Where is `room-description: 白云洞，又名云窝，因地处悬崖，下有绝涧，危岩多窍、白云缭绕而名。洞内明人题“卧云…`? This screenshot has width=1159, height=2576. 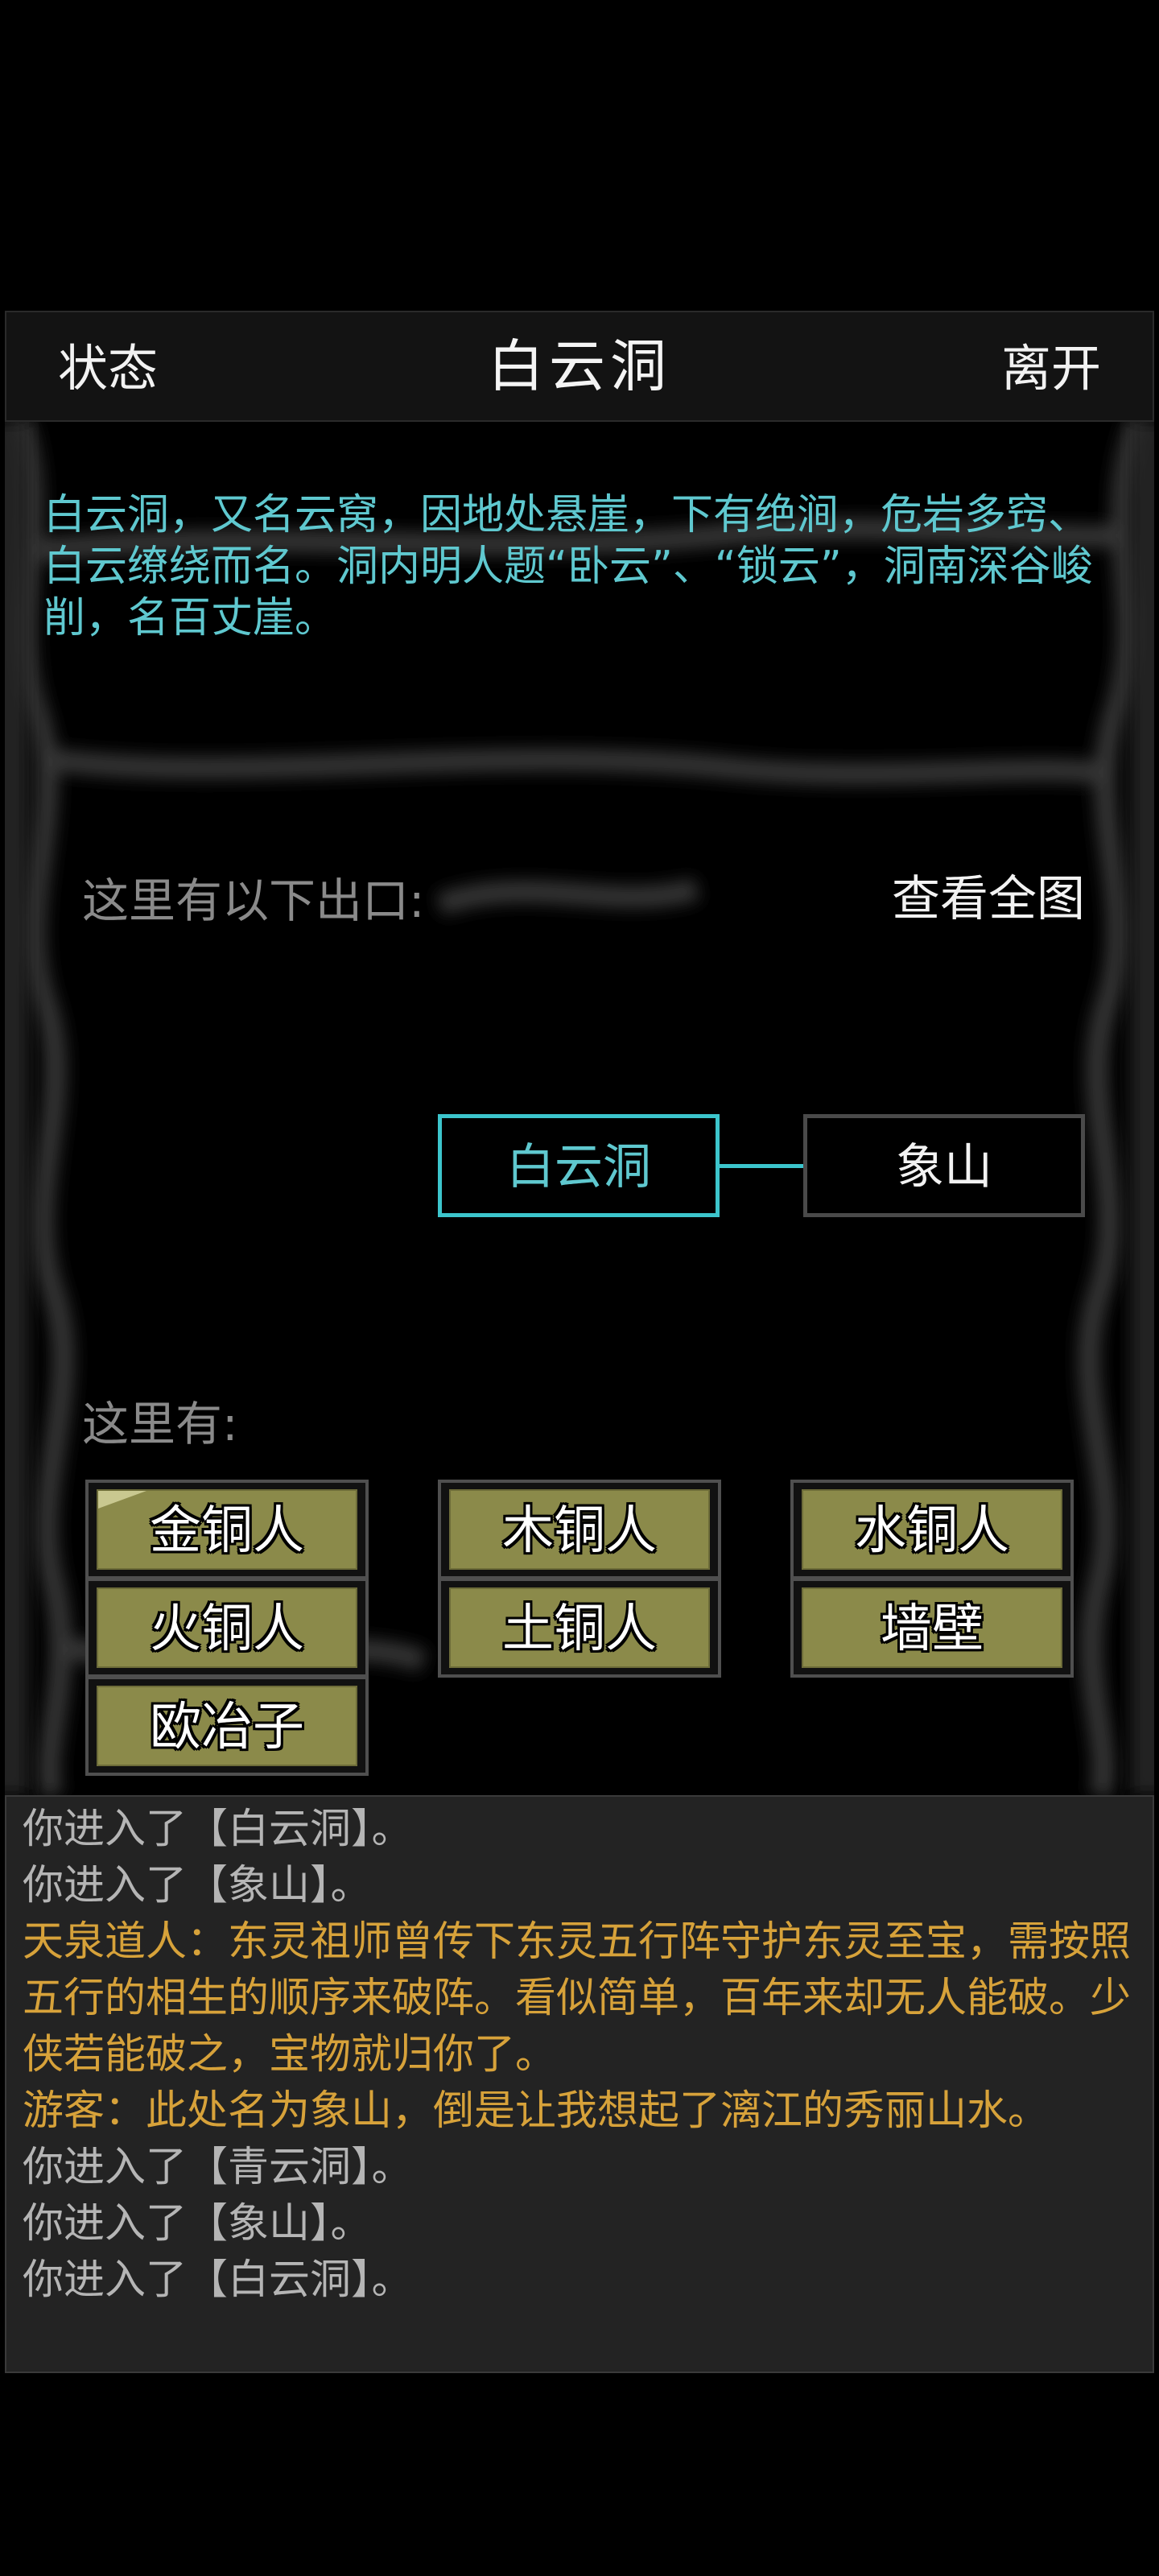 room-description: 白云洞，又名云窝，因地处悬崖，下有绝涧，危岩多窍、白云缭绕而名。洞内明人题“卧云… is located at coordinates (568, 566).